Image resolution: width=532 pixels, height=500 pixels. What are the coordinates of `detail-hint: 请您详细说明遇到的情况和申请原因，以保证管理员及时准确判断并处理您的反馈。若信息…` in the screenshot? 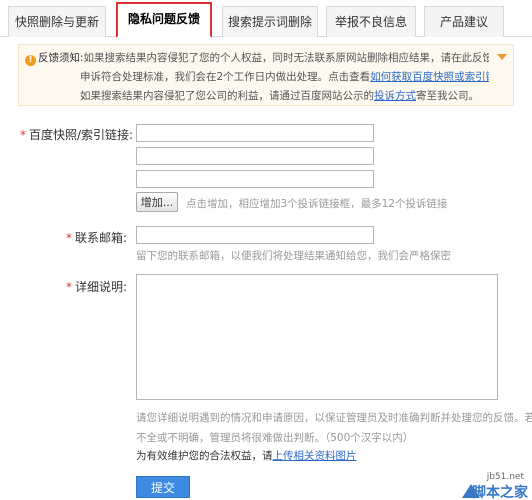 It's located at (334, 428).